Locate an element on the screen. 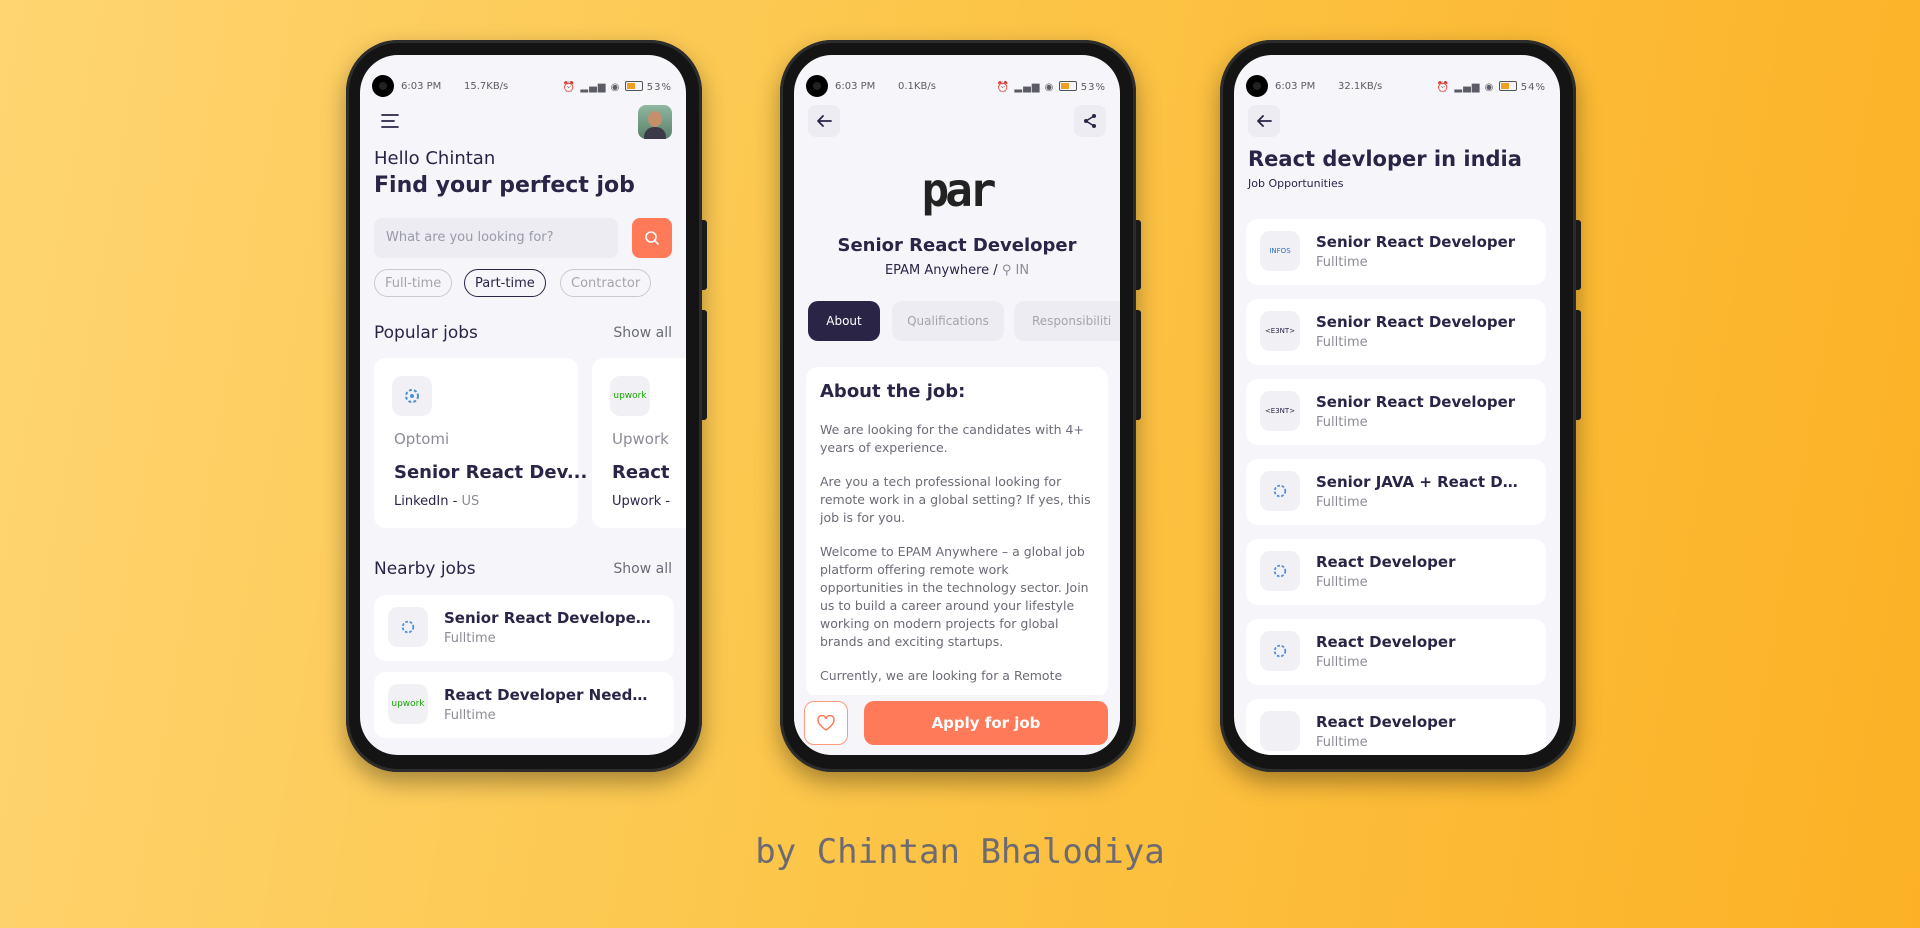  nearby-show-all-link: Show all is located at coordinates (642, 569).